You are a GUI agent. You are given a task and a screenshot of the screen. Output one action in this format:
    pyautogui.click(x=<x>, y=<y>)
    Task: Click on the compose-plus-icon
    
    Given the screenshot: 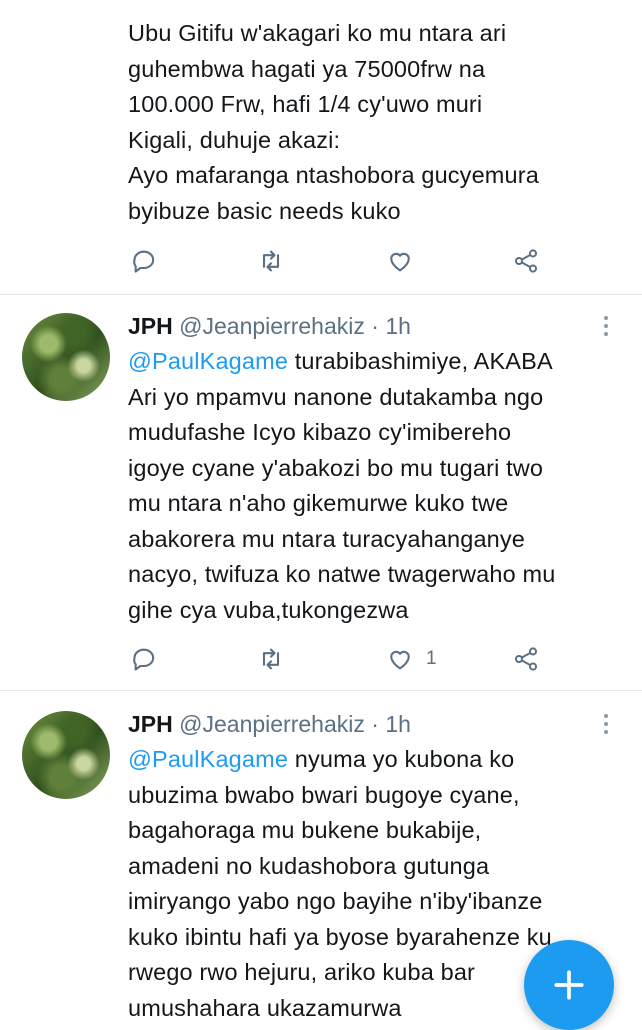 What is the action you would take?
    pyautogui.click(x=569, y=985)
    